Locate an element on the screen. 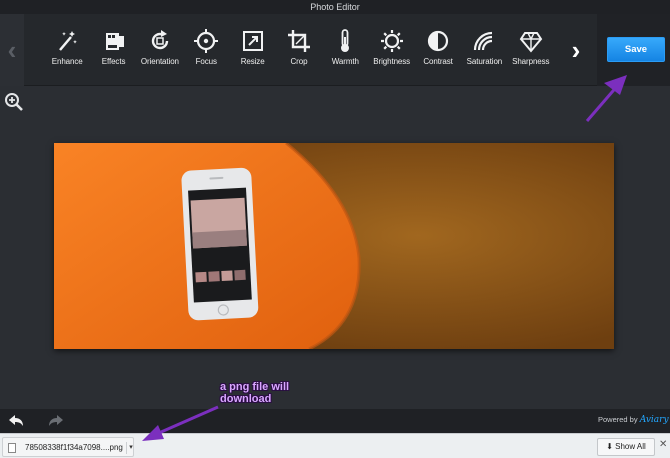 This screenshot has height=458, width=670. tool-sharpness: Sharpness is located at coordinates (531, 50).